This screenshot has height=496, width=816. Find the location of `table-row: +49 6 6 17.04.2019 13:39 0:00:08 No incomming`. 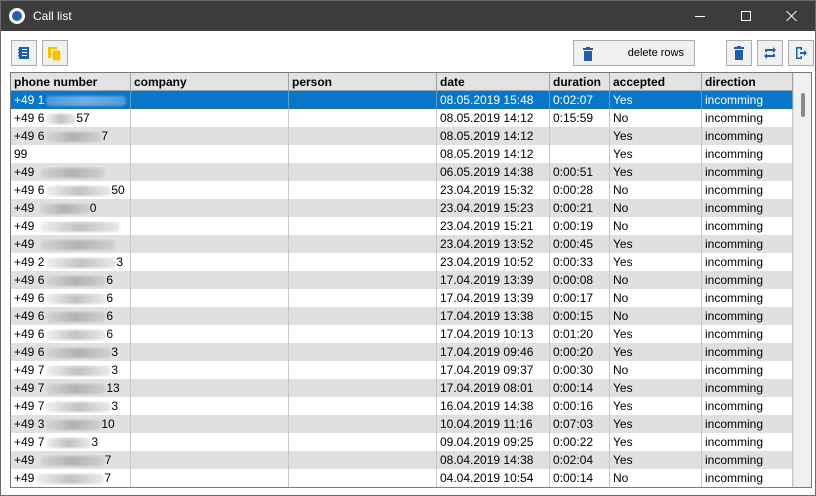

table-row: +49 6 6 17.04.2019 13:39 0:00:08 No incomming is located at coordinates (402, 280).